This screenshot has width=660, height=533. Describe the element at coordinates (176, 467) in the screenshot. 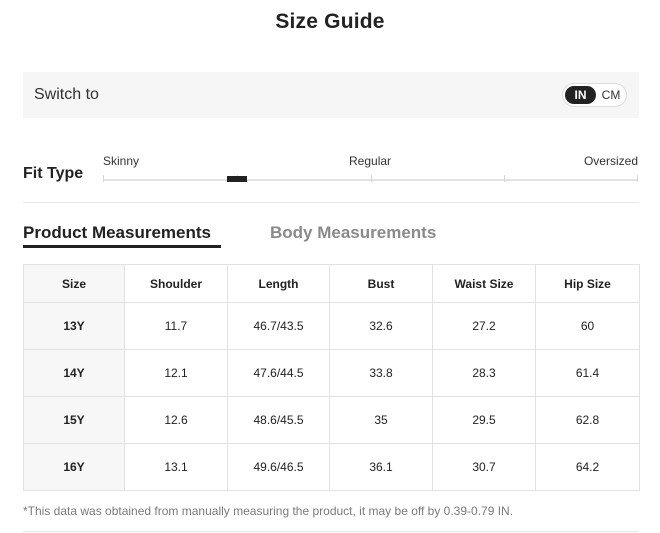

I see `cell-shoulder: 13.1` at that location.